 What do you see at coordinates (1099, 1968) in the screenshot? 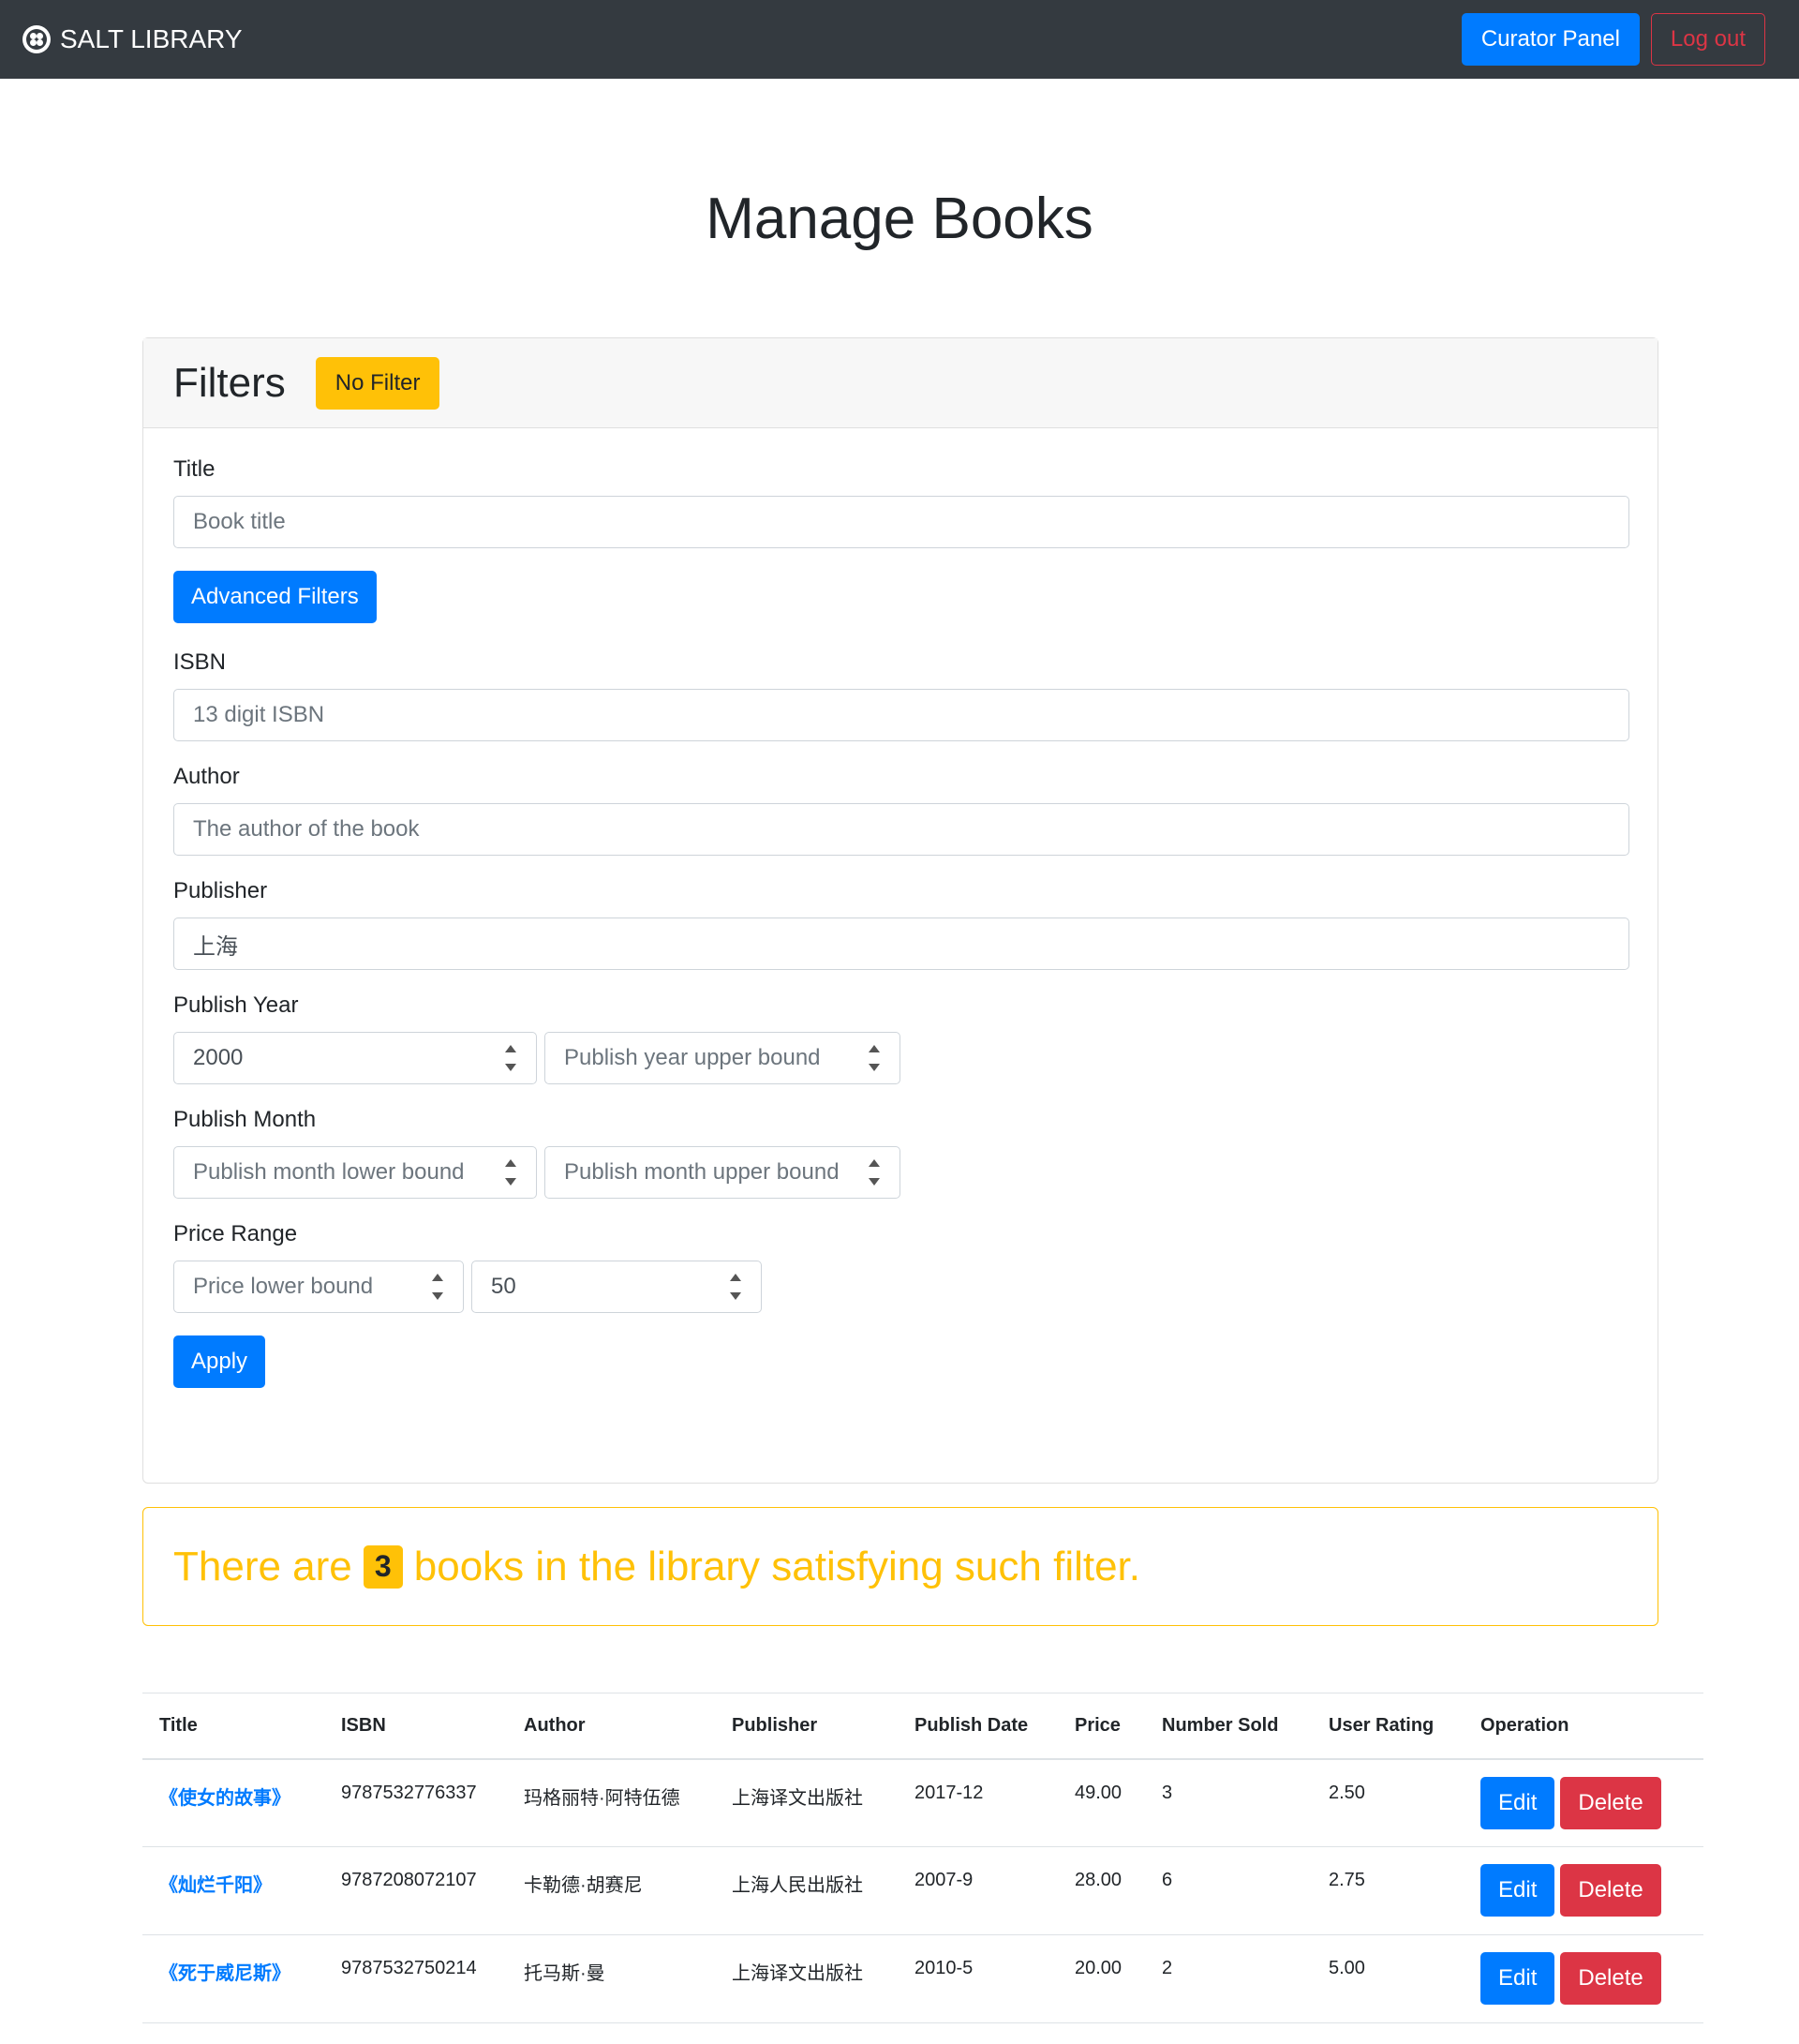
I see `price-cell: 20.00` at bounding box center [1099, 1968].